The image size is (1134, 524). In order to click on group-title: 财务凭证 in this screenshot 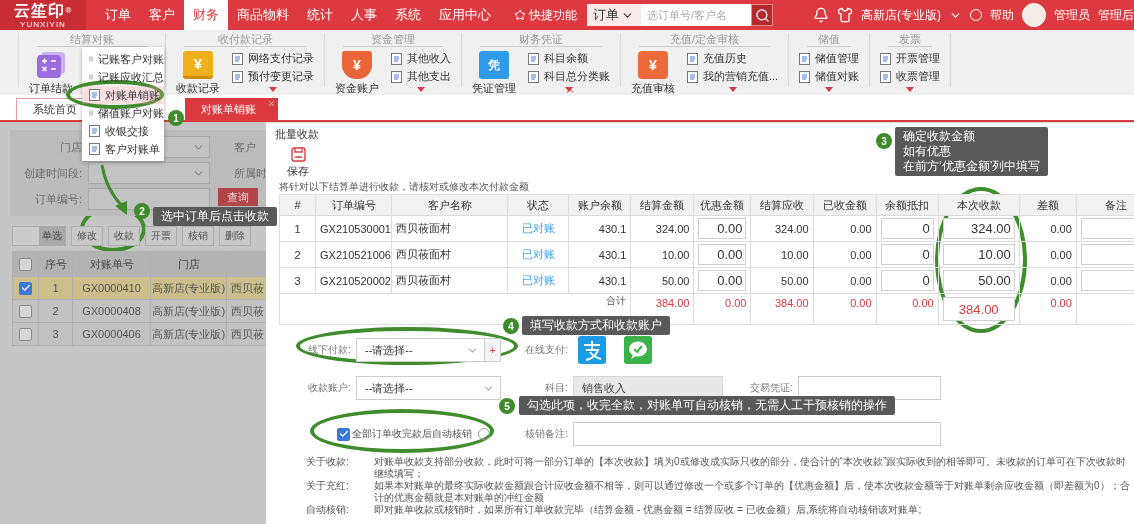, I will do `click(541, 40)`.